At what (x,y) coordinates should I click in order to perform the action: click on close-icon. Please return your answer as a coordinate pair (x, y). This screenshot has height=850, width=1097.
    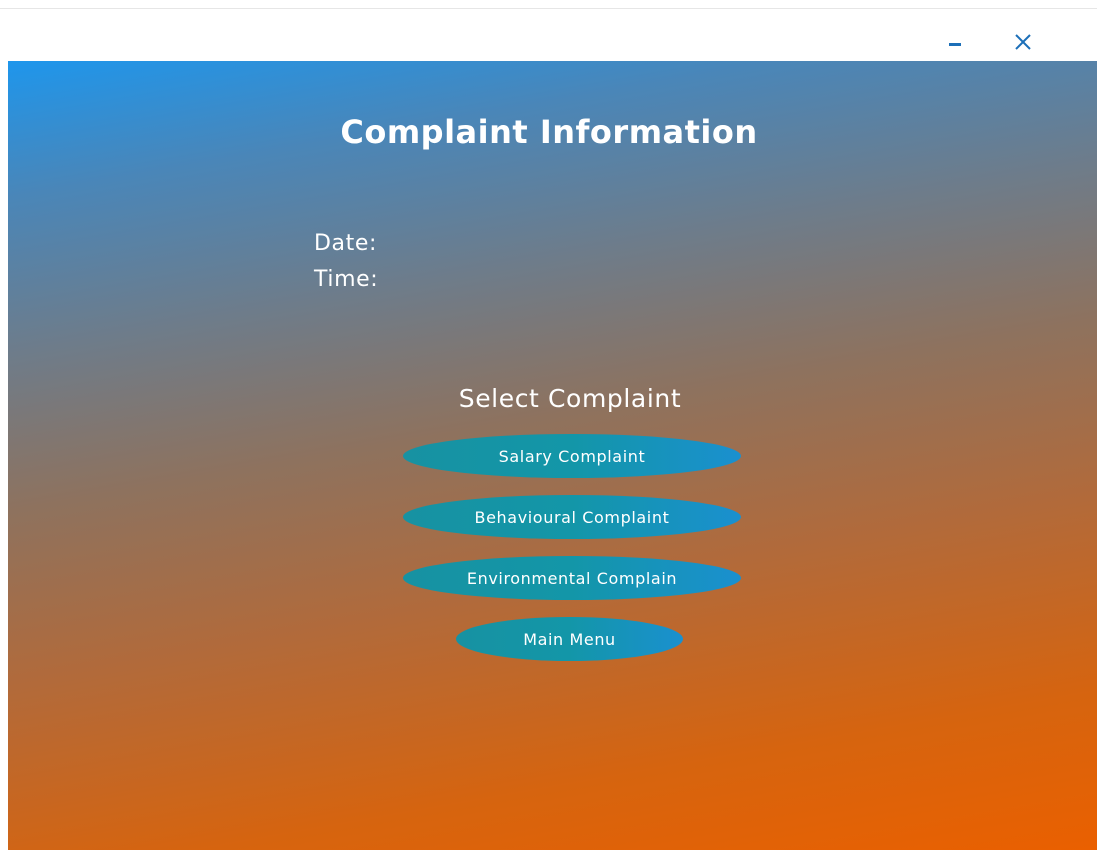
    Looking at the image, I should click on (1023, 42).